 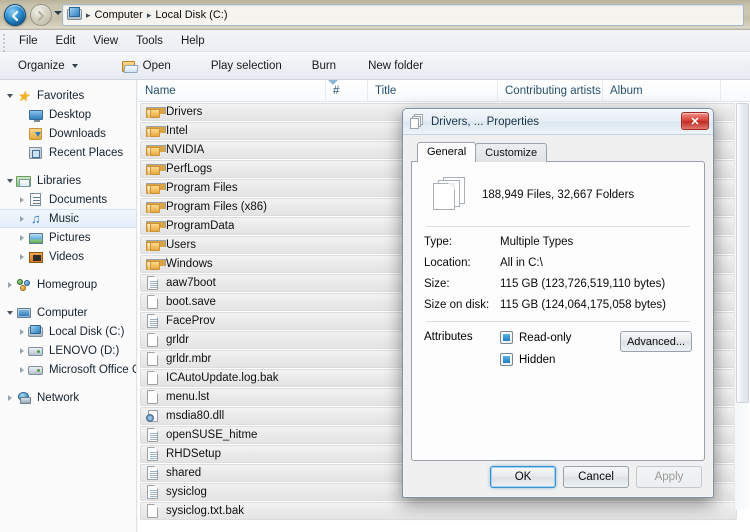 I want to click on downloads-folder-icon, so click(x=36, y=134).